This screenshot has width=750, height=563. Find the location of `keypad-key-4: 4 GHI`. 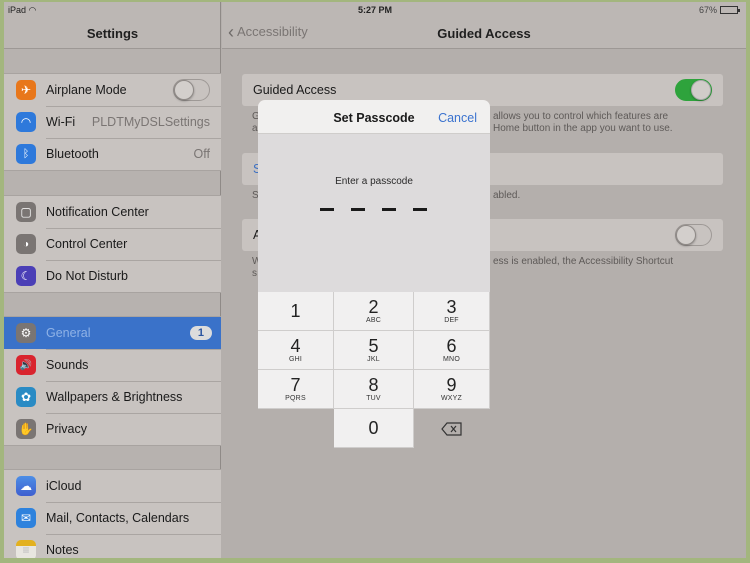

keypad-key-4: 4 GHI is located at coordinates (296, 350).